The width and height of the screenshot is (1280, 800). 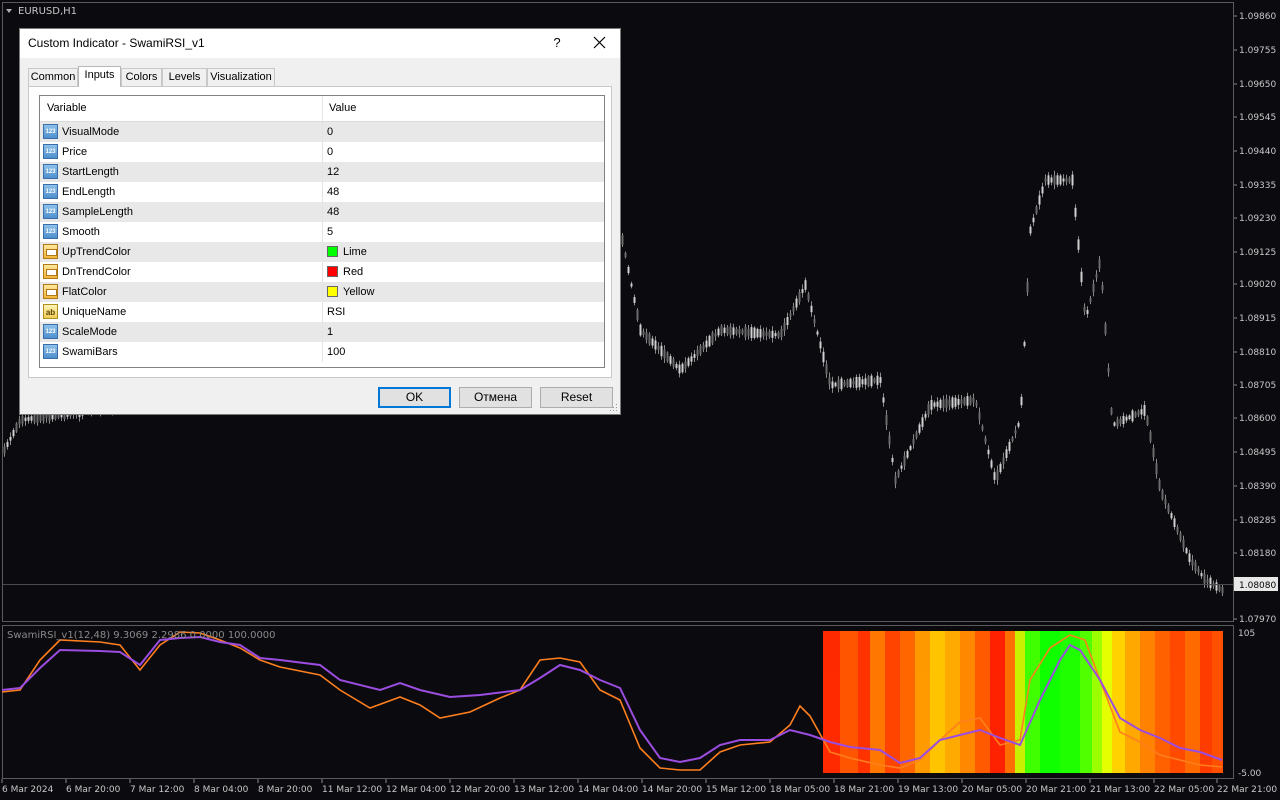 I want to click on input-row-scalemode: 123 ScaleMode 1, so click(x=322, y=332).